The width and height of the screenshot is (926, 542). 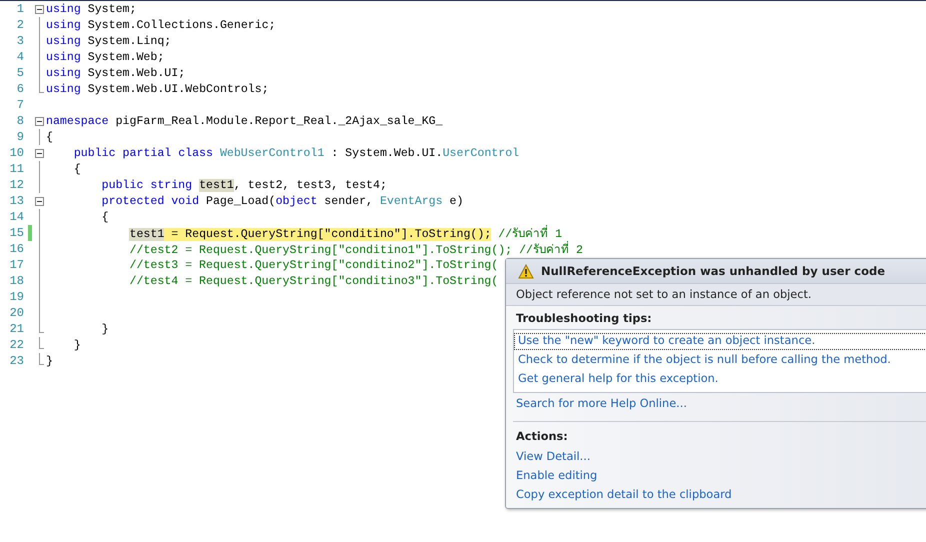 What do you see at coordinates (716, 295) in the screenshot?
I see `exception-message: Object reference not set to an instance of an object.` at bounding box center [716, 295].